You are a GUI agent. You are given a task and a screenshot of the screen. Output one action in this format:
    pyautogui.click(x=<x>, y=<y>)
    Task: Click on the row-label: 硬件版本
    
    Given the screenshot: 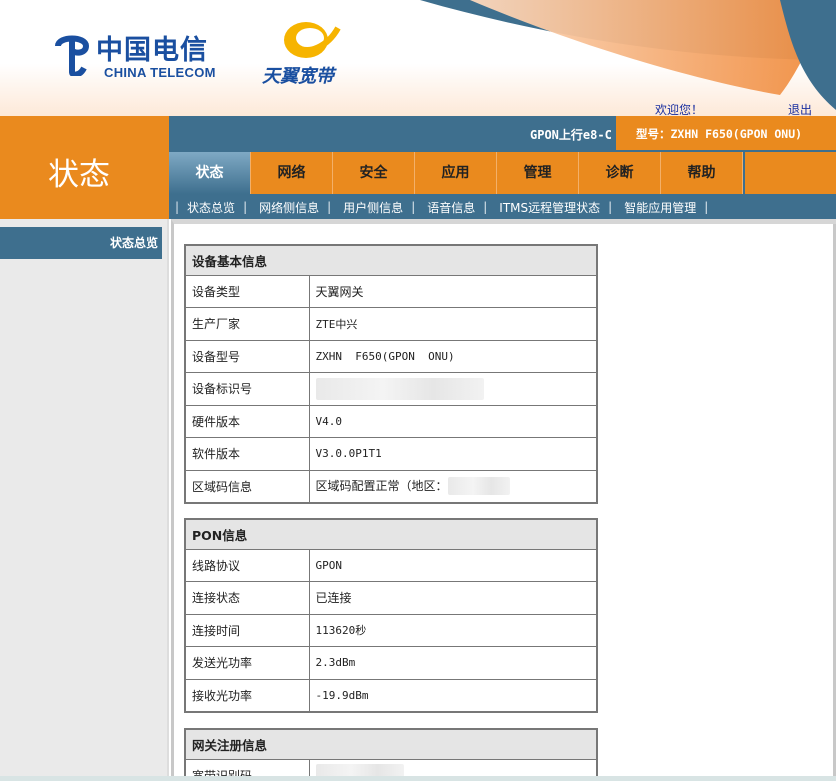 What is the action you would take?
    pyautogui.click(x=247, y=421)
    